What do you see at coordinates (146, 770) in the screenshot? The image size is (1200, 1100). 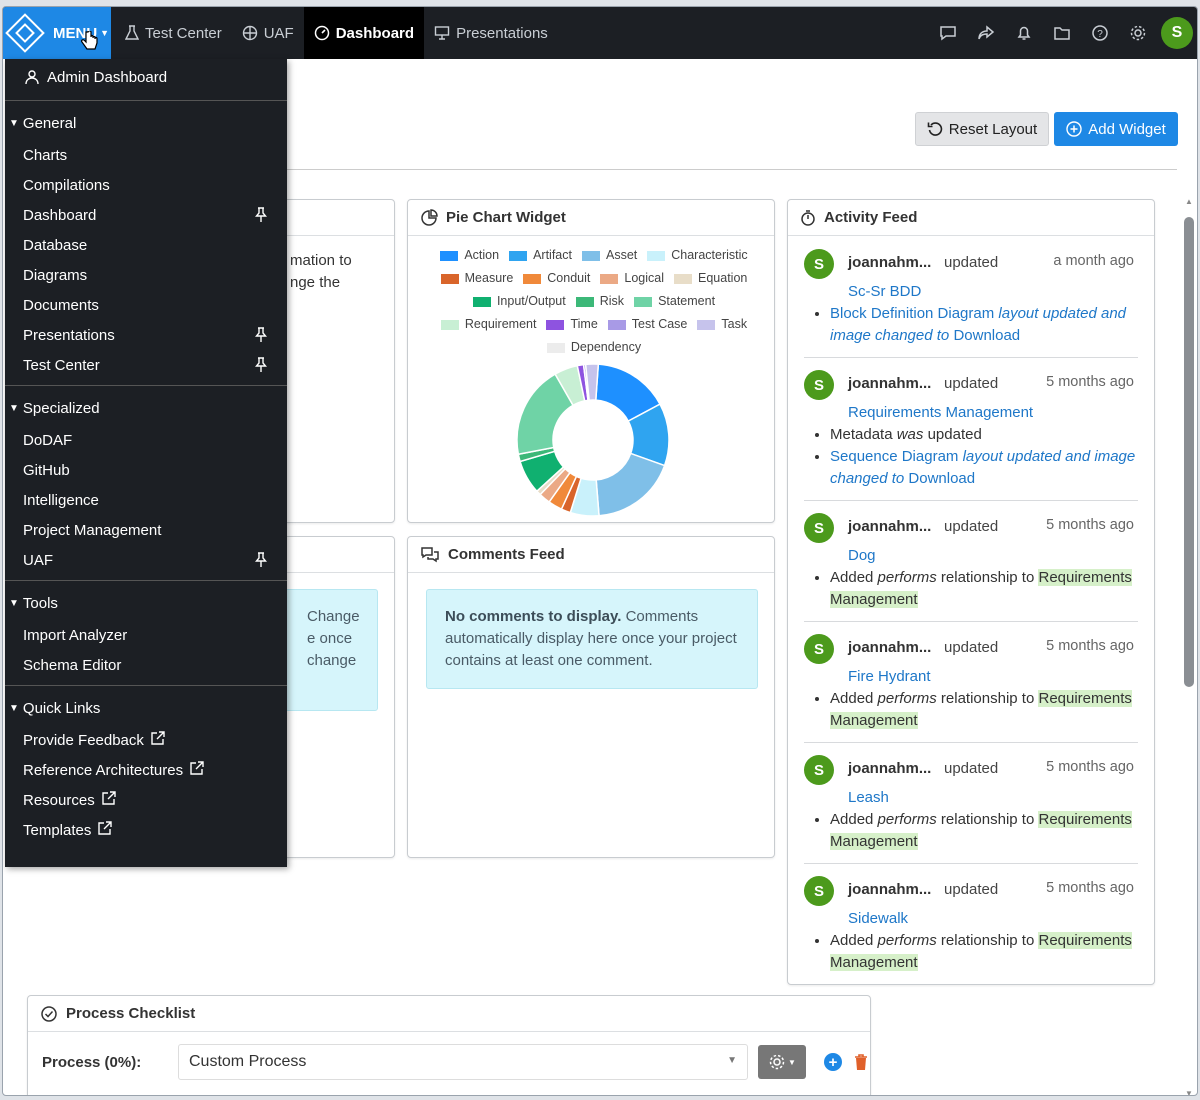 I see `menu-item-reference-architectures: Reference Architectures` at bounding box center [146, 770].